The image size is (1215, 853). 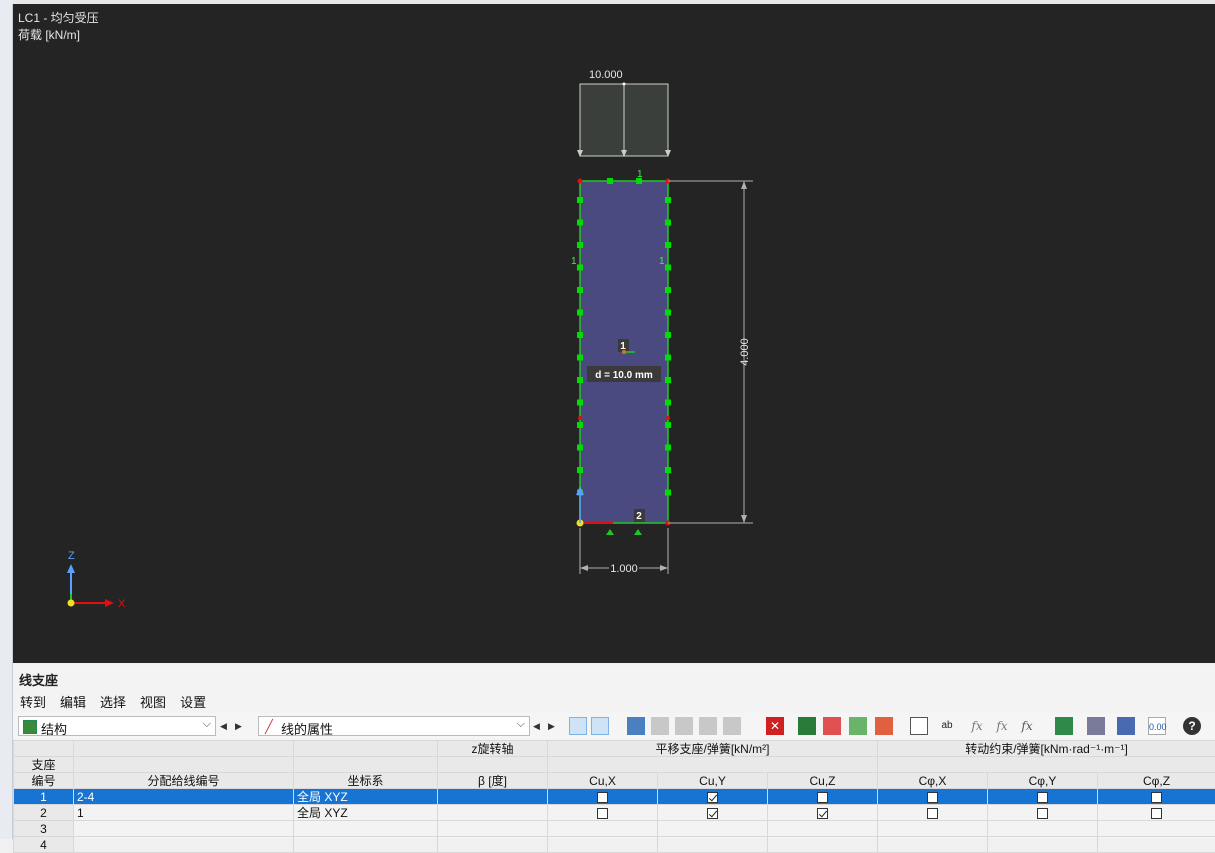 What do you see at coordinates (933, 781) in the screenshot?
I see `header-cphix: Cφ,X` at bounding box center [933, 781].